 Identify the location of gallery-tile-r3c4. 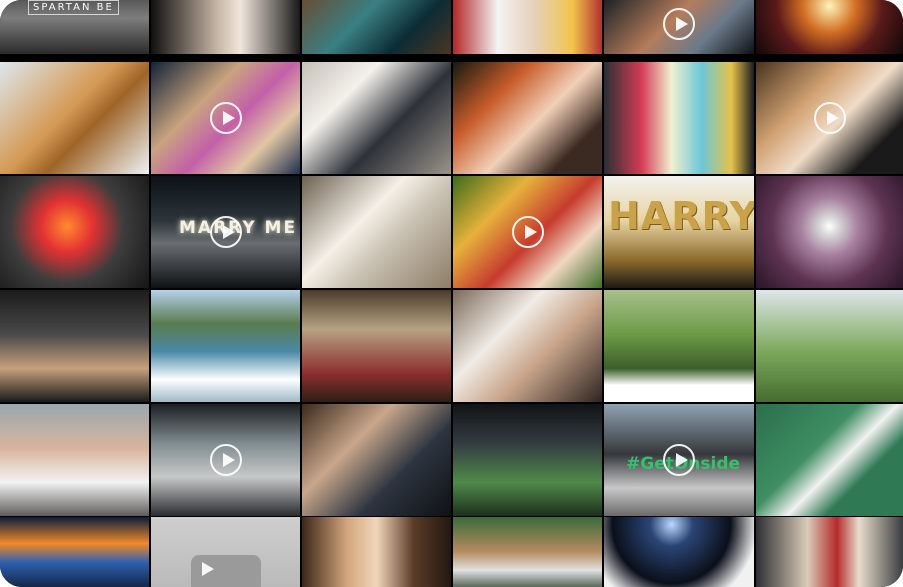
(527, 232).